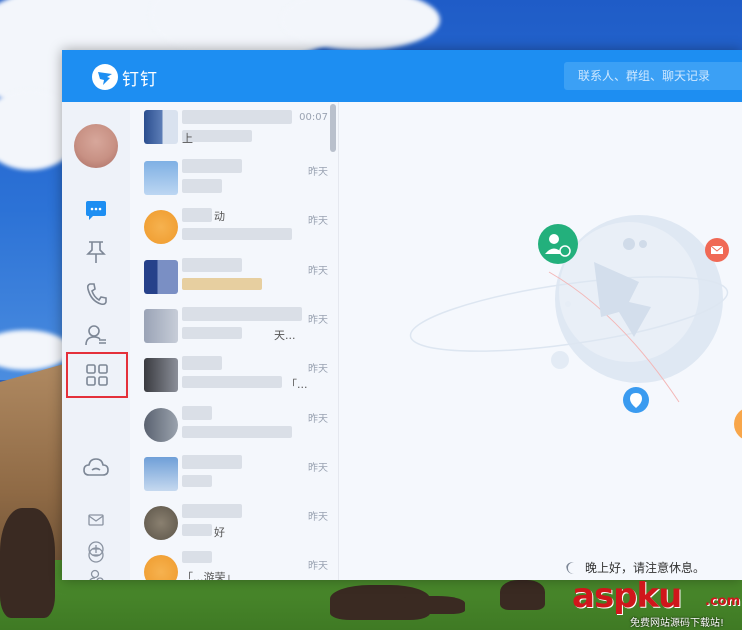  What do you see at coordinates (570, 567) in the screenshot?
I see `moon-icon` at bounding box center [570, 567].